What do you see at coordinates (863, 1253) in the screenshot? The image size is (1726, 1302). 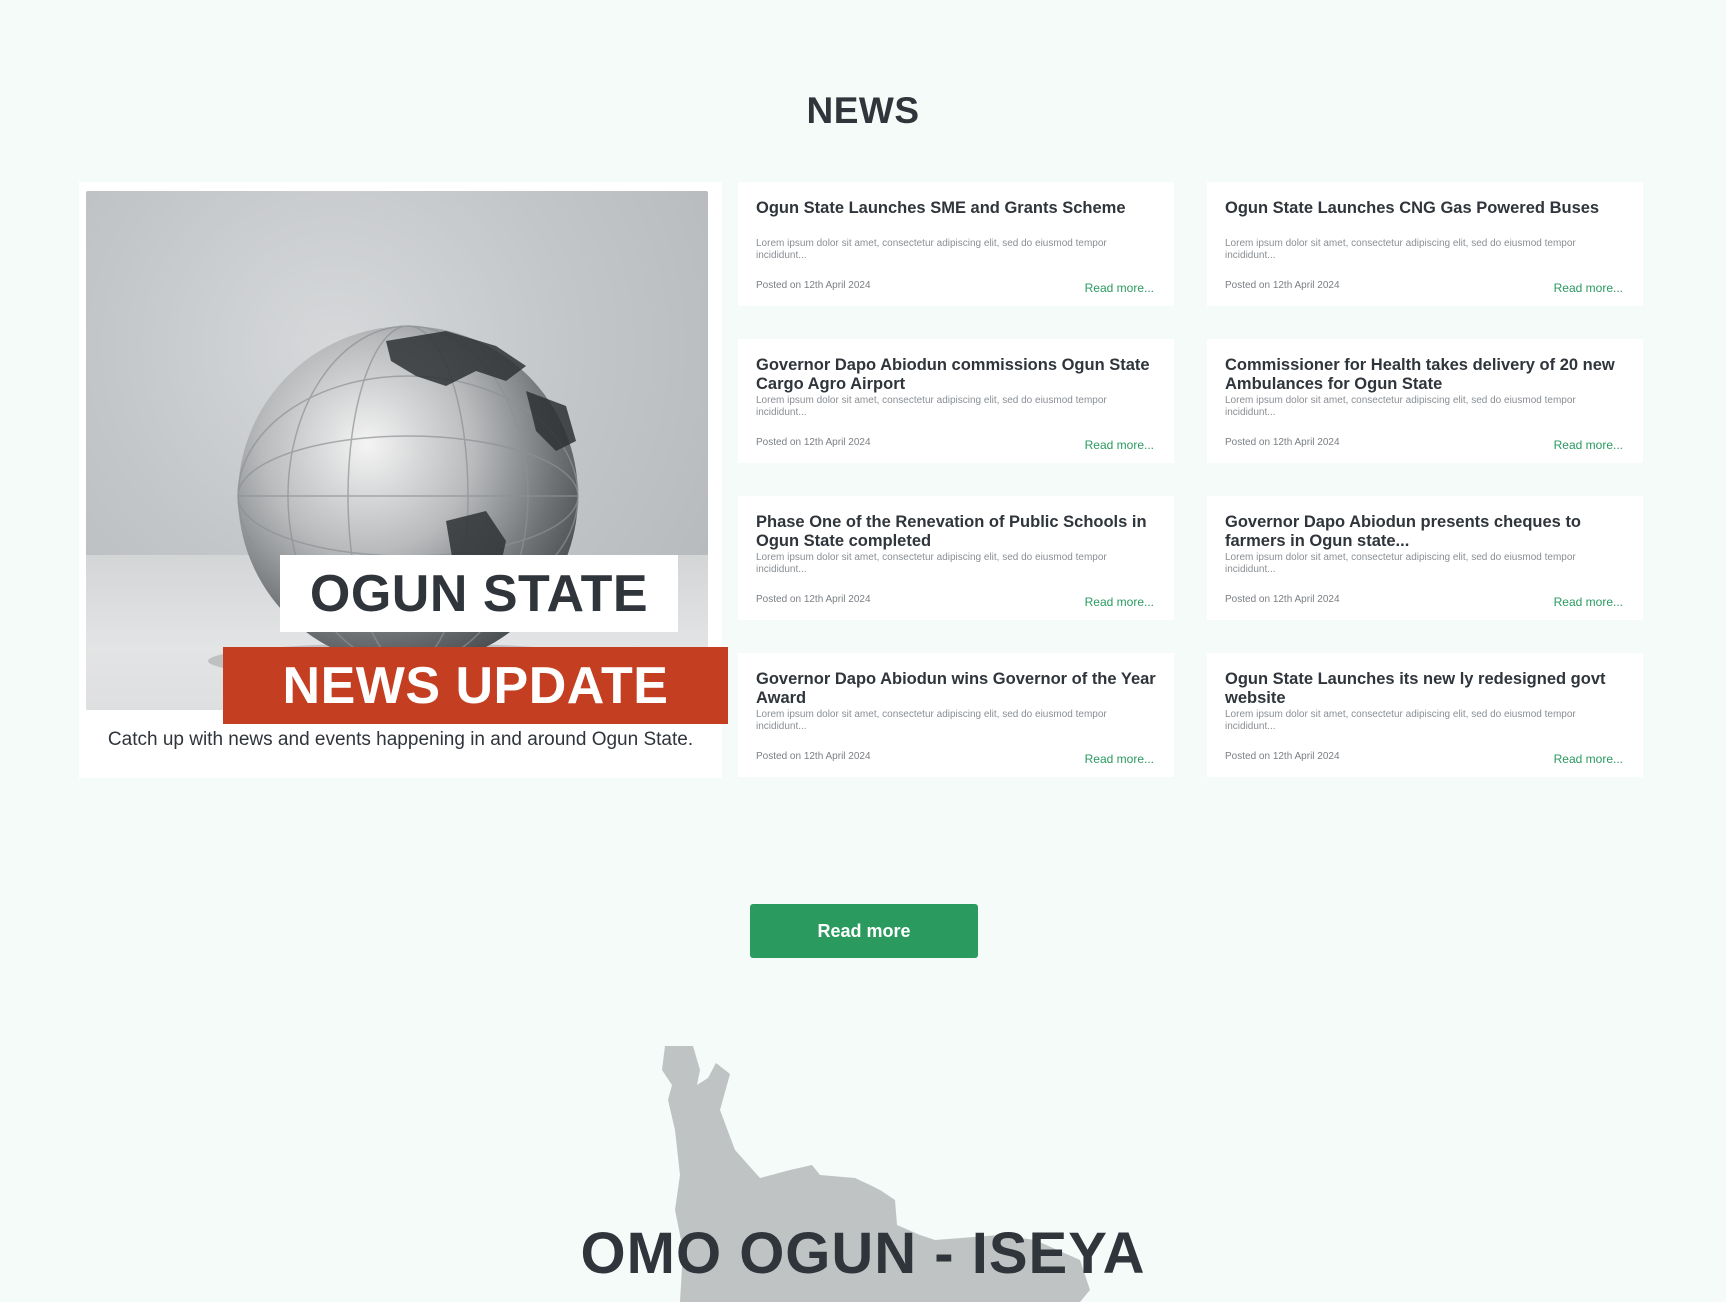 I see `iseya-section-title: OMO OGUN - ISEYA` at bounding box center [863, 1253].